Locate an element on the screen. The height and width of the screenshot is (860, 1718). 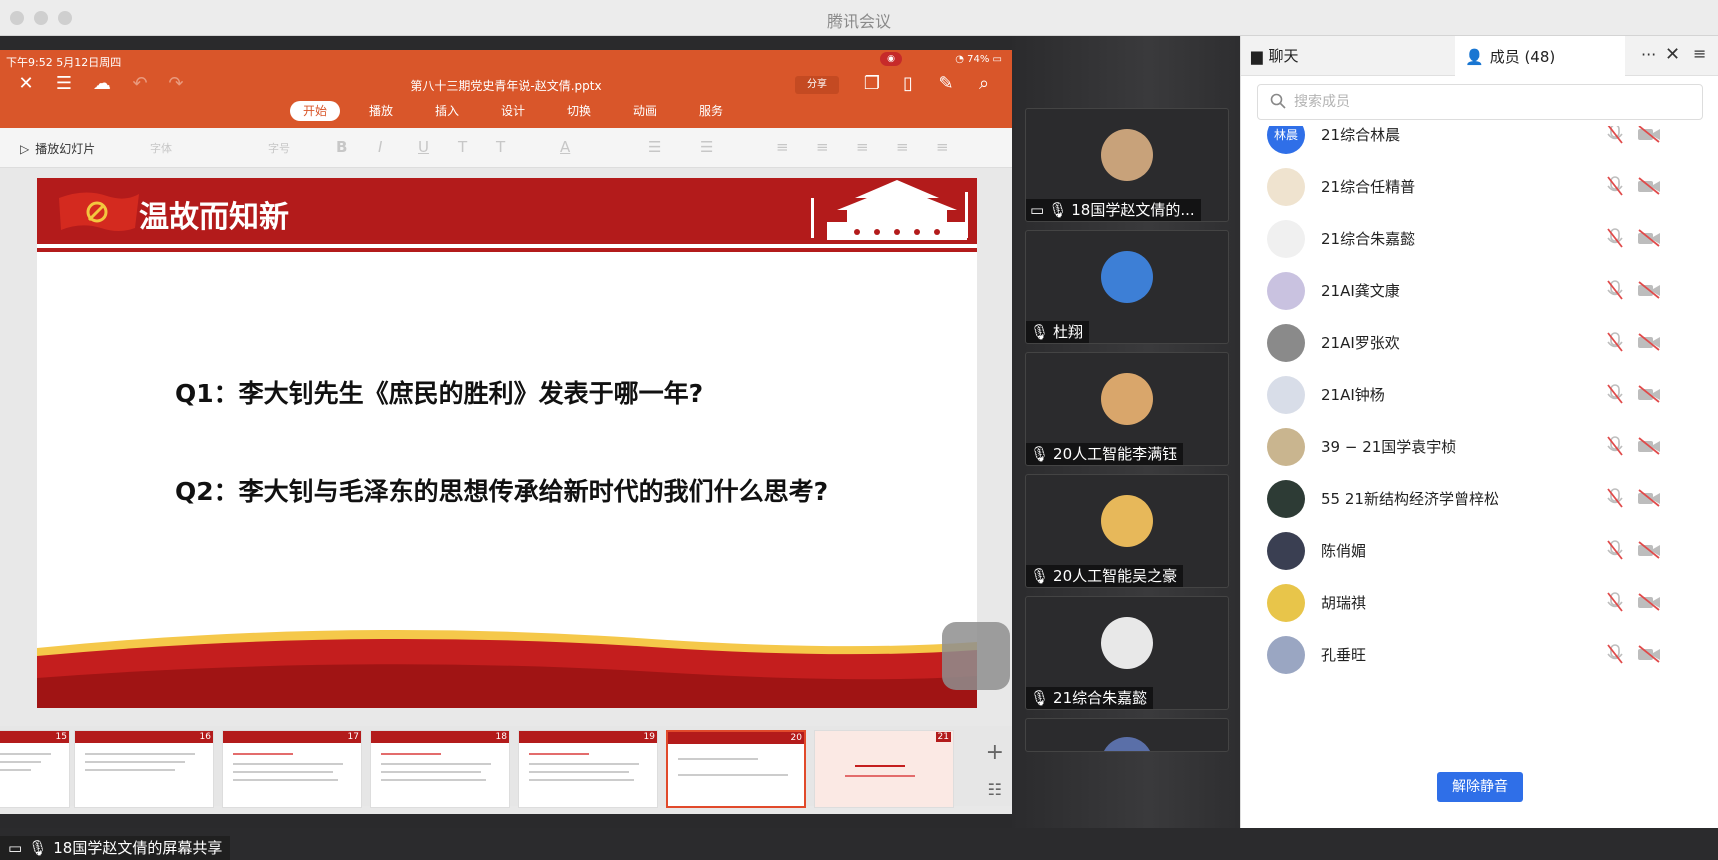
member-row: 21综合朱嘉懿 is located at coordinates (1479, 238).